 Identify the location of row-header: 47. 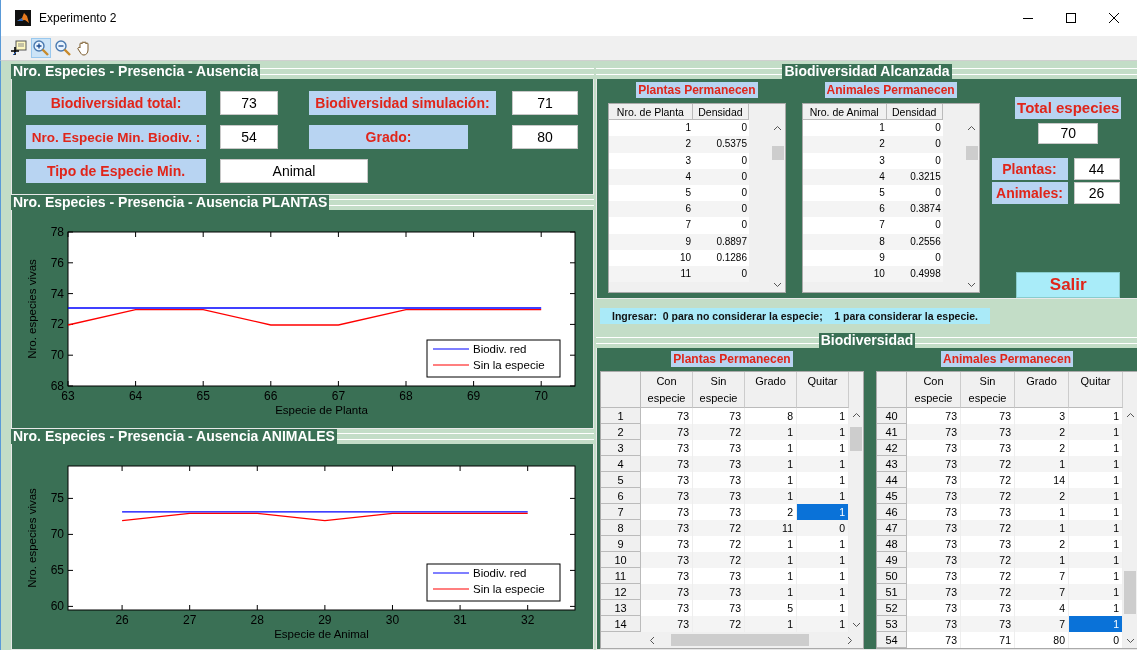
(892, 528).